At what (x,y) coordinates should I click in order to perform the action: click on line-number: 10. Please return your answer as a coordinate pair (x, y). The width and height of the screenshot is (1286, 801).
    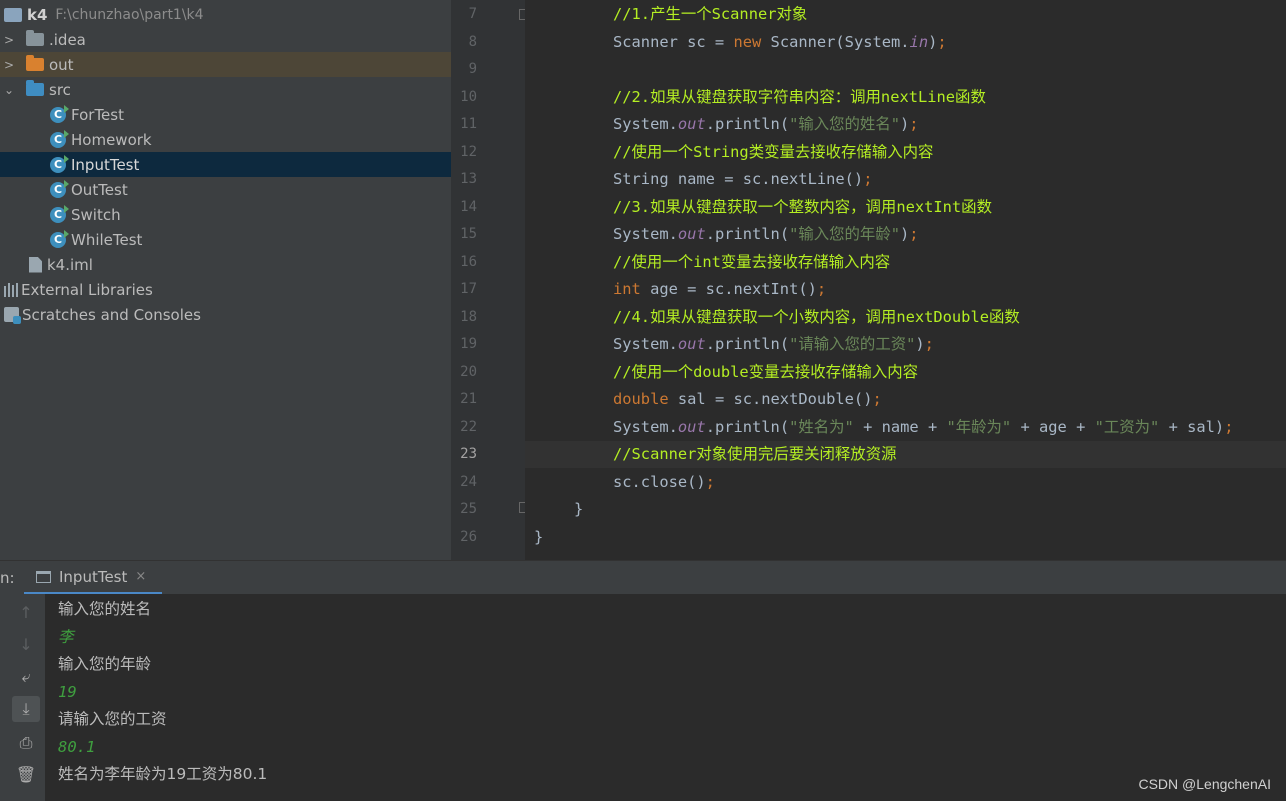
    Looking at the image, I should click on (468, 97).